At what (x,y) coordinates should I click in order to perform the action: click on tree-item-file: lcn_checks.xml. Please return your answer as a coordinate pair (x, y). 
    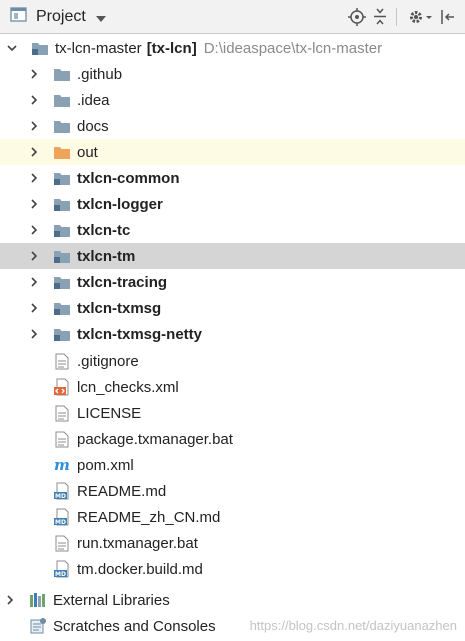
    Looking at the image, I should click on (232, 387).